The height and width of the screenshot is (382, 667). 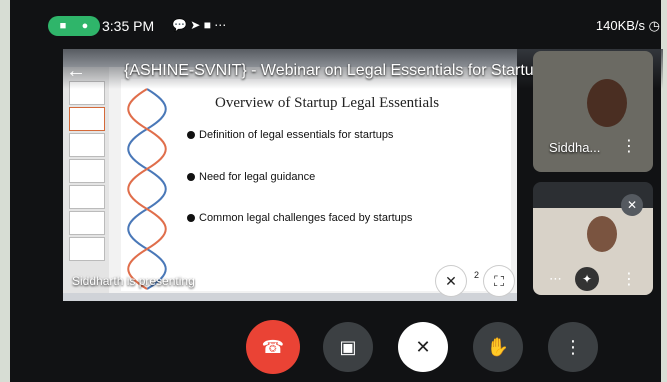 I want to click on phone-hangup-icon: ☎, so click(x=273, y=346).